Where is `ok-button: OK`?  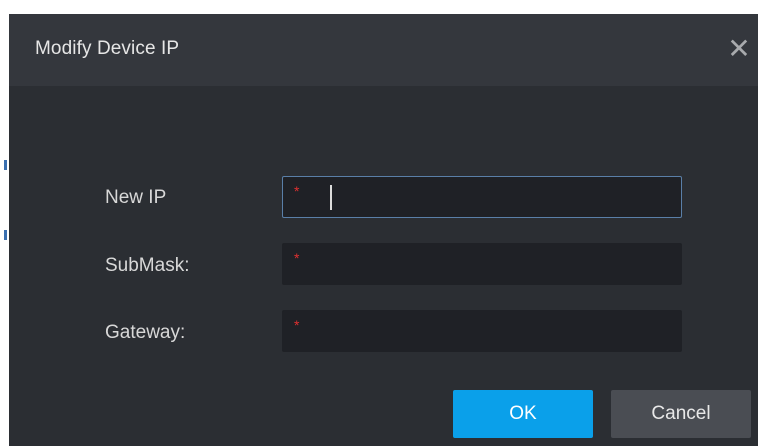
ok-button: OK is located at coordinates (523, 414).